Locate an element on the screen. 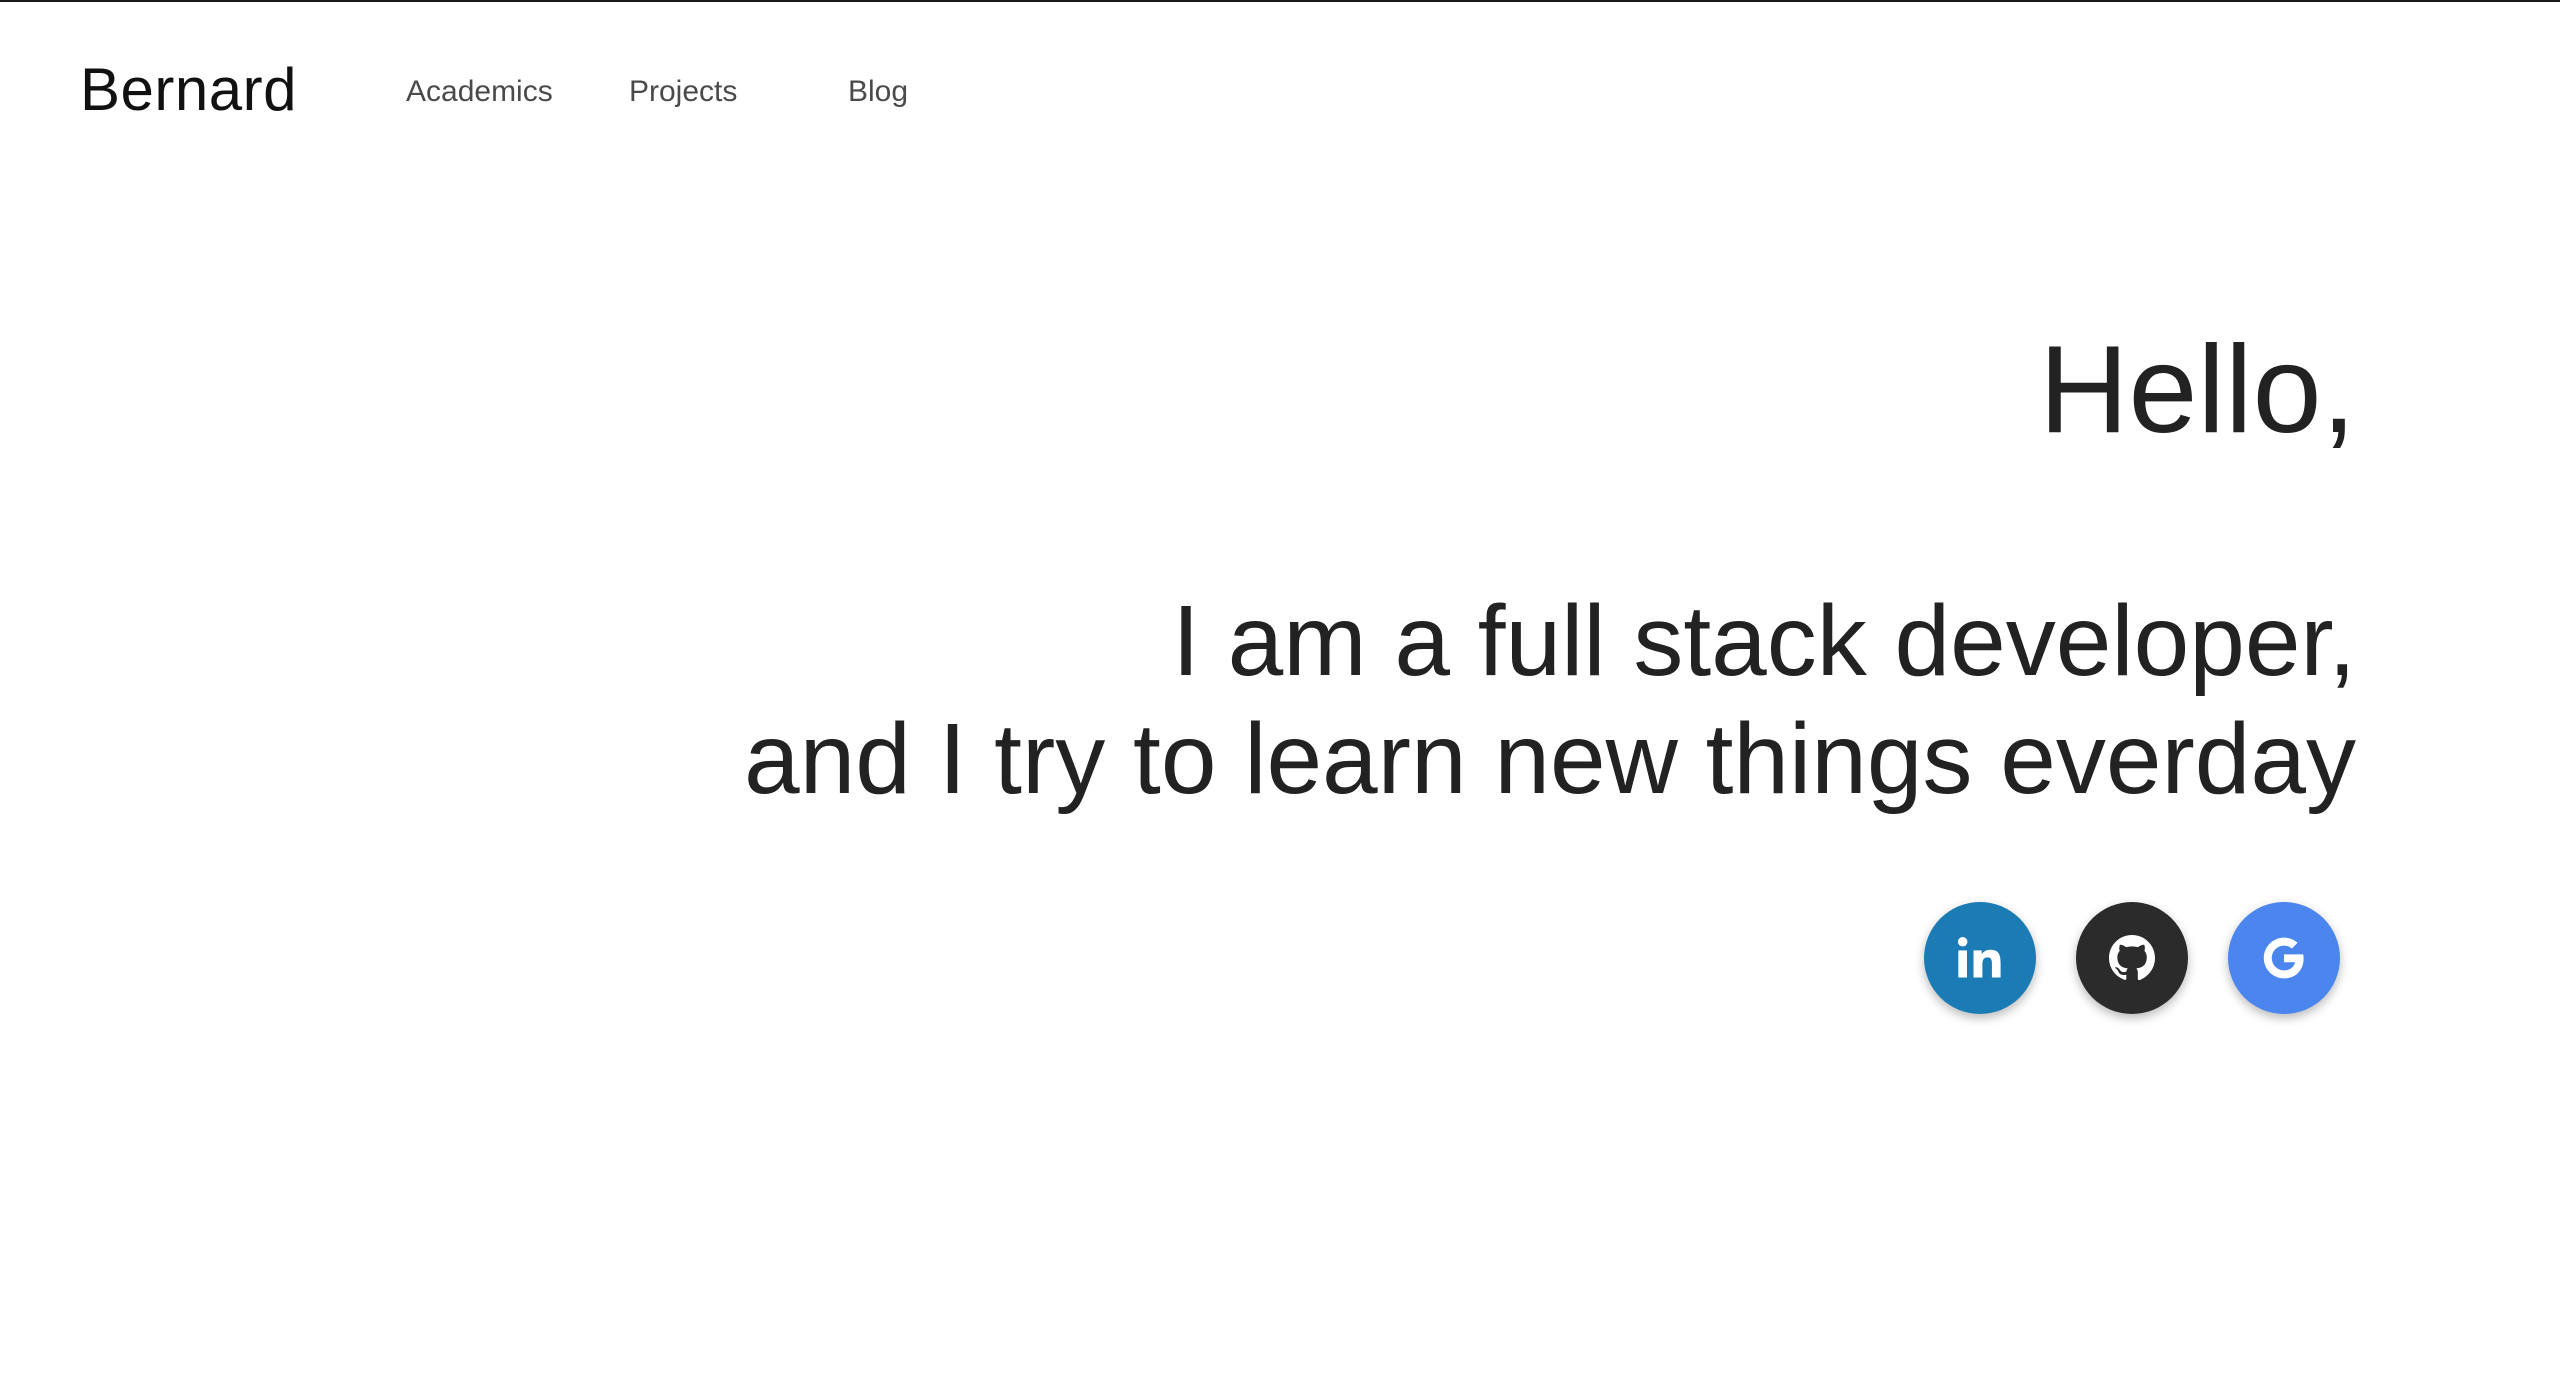 The width and height of the screenshot is (2560, 1380). google-button is located at coordinates (2284, 958).